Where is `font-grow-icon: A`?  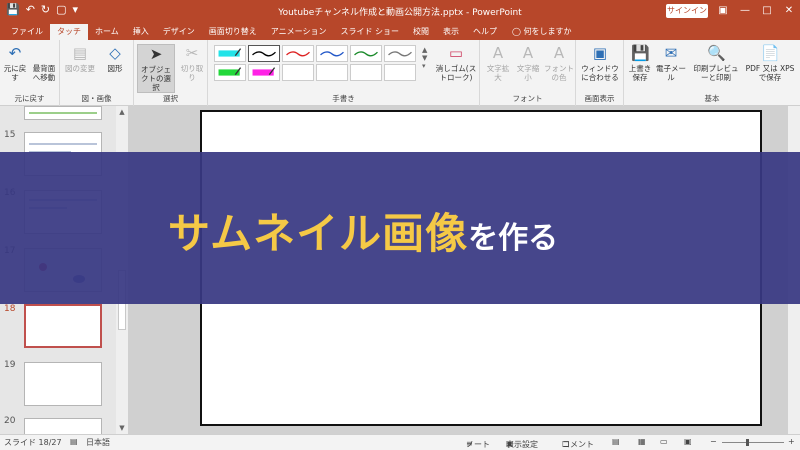
font-grow-icon: A is located at coordinates (498, 53).